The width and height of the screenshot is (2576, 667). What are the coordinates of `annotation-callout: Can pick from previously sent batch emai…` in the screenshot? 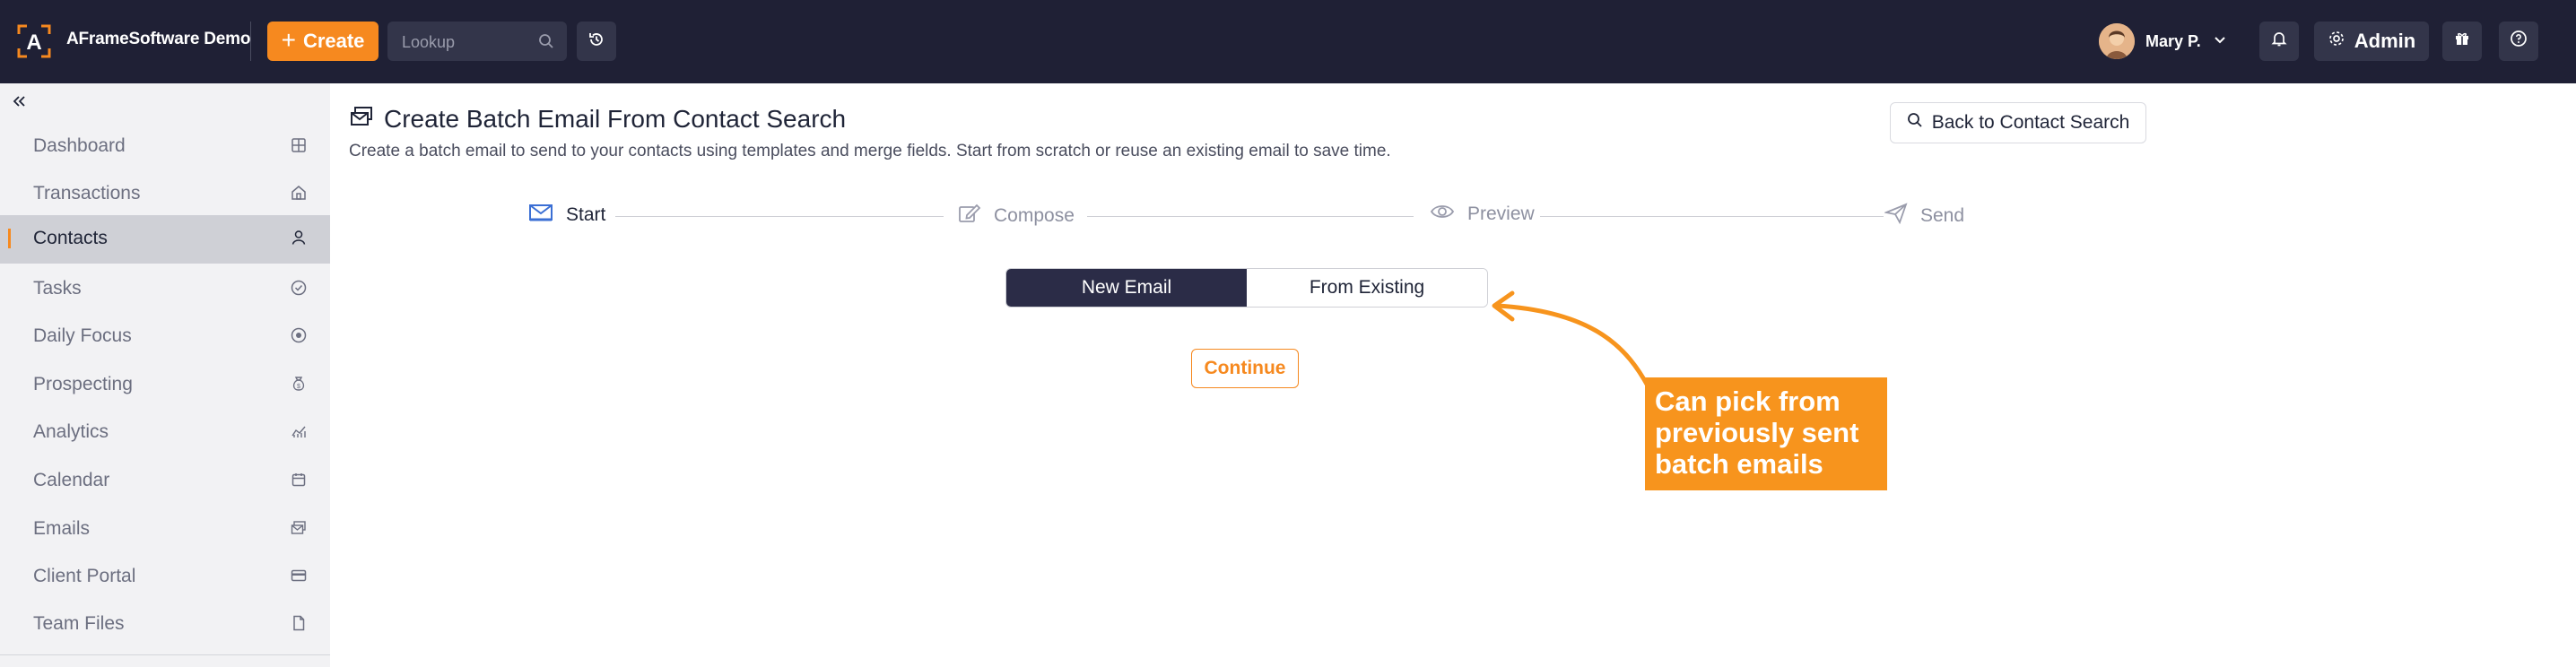 It's located at (1766, 433).